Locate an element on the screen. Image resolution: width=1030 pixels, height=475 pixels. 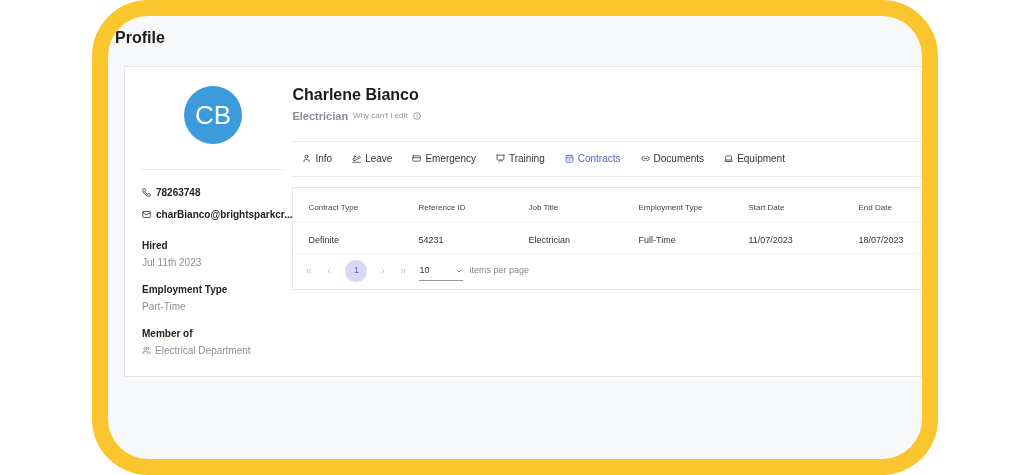
tab: Contracts is located at coordinates (592, 158).